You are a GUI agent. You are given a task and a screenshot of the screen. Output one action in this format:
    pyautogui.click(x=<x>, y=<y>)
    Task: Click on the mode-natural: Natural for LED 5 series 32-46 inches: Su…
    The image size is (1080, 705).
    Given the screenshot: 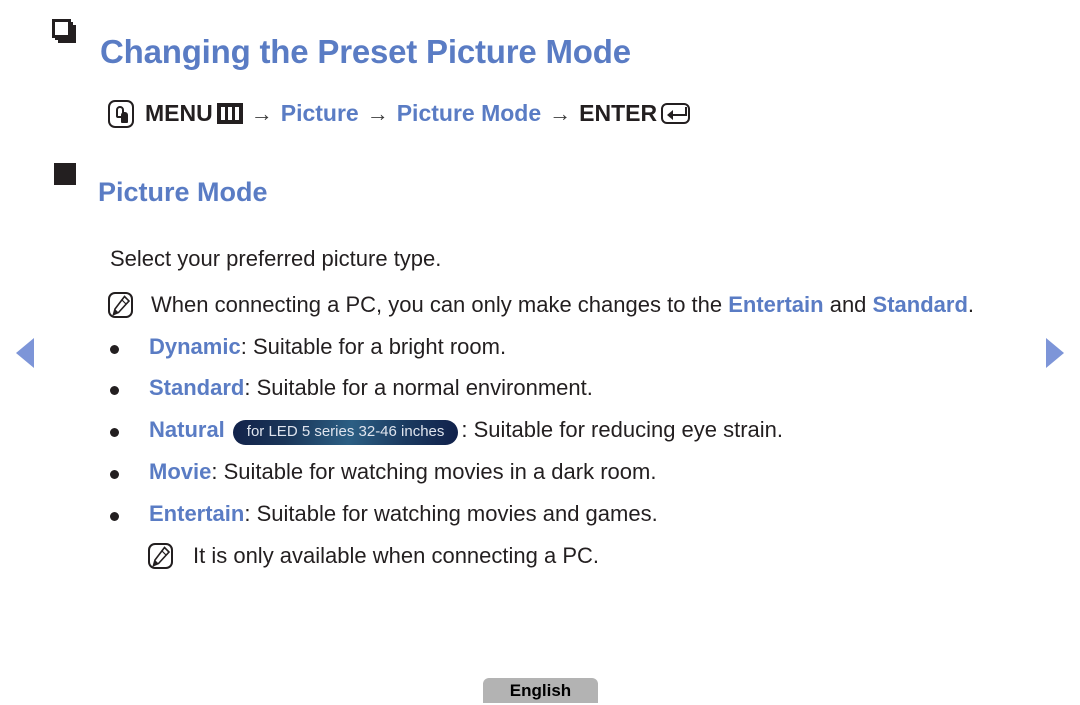 What is the action you would take?
    pyautogui.click(x=466, y=430)
    